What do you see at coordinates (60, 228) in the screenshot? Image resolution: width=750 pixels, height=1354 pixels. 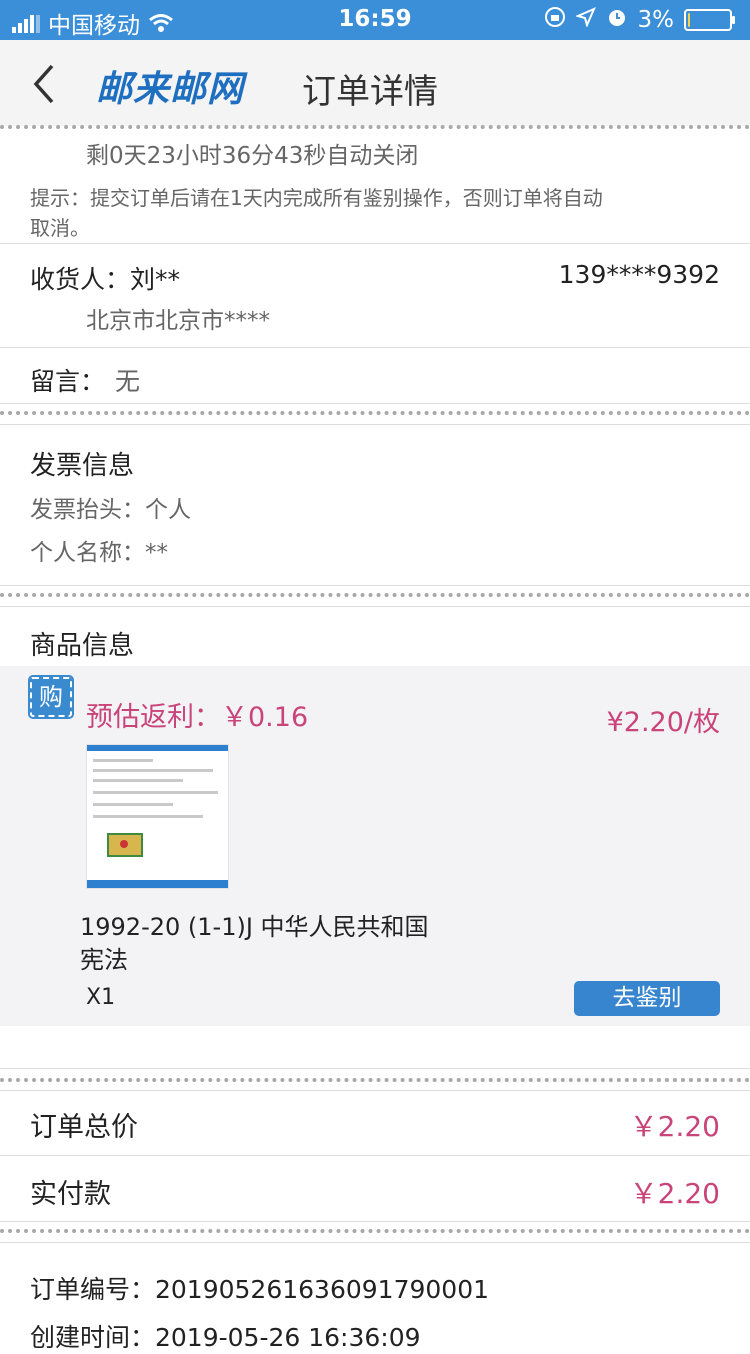 I see `tip-text-line2: 取消。` at bounding box center [60, 228].